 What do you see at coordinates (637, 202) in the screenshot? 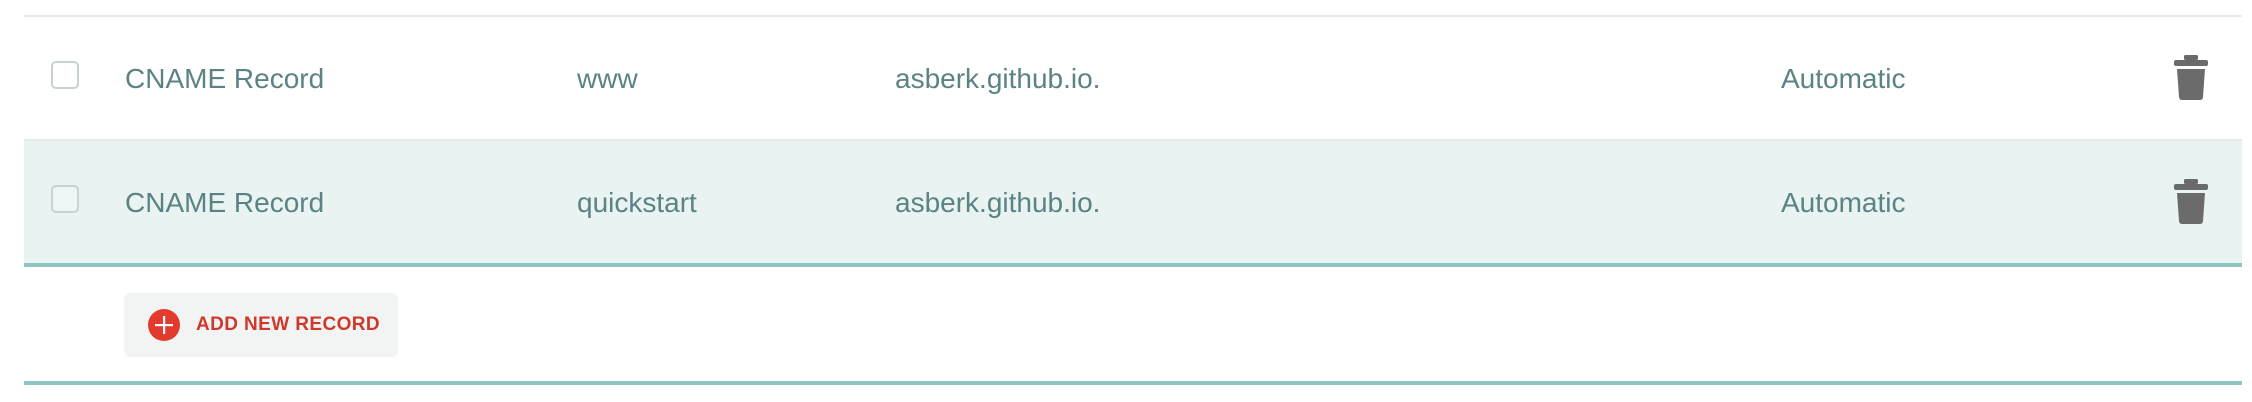
I see `record-host-cell: quickstart` at bounding box center [637, 202].